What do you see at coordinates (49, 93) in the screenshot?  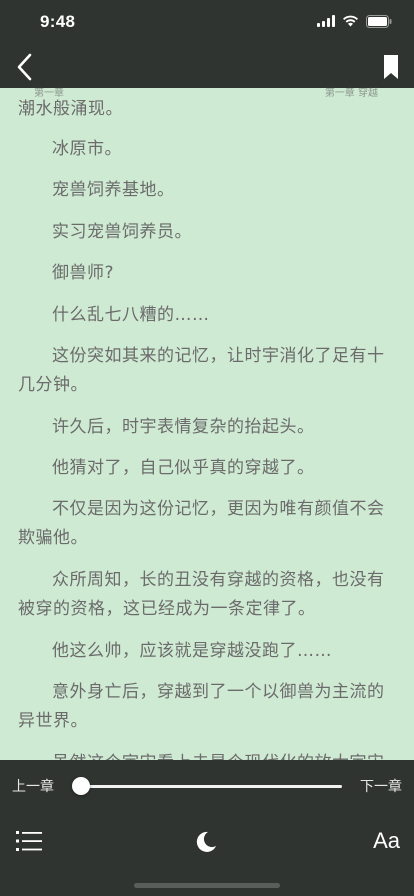 I see `chapter-label-left: 第一章` at bounding box center [49, 93].